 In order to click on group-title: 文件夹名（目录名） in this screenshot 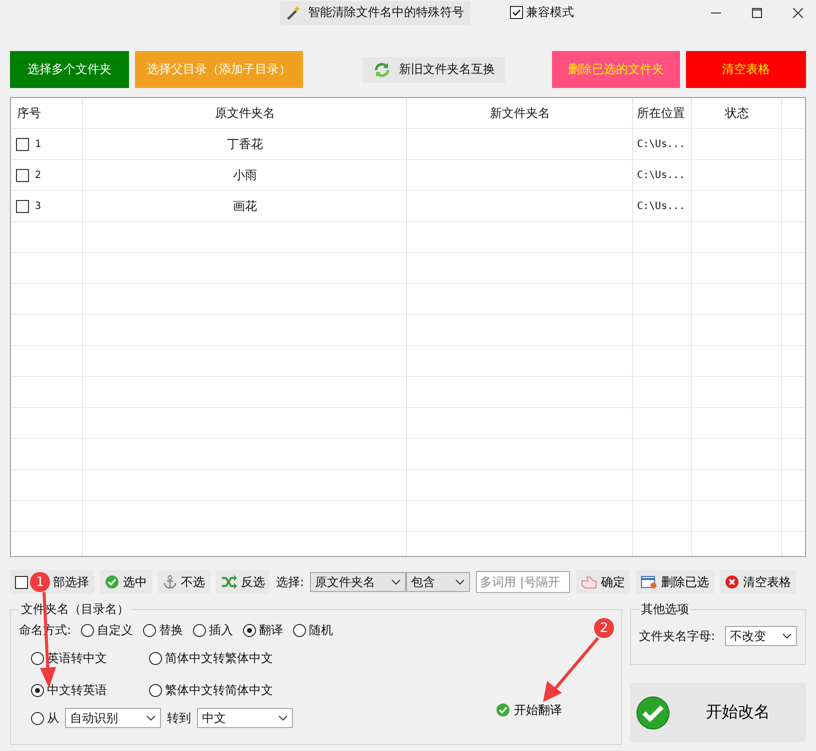, I will do `click(75, 609)`.